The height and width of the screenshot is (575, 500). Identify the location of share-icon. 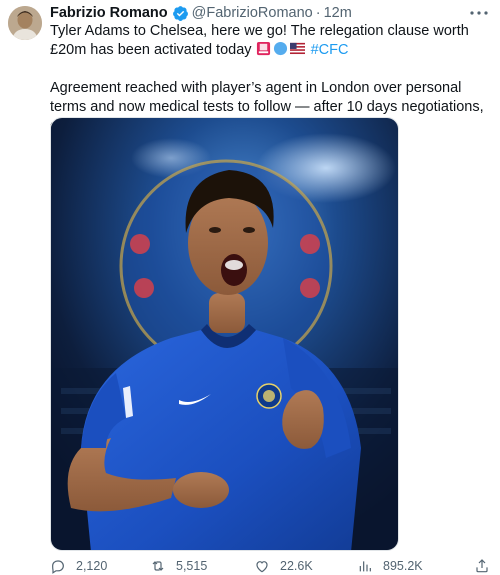
(482, 565).